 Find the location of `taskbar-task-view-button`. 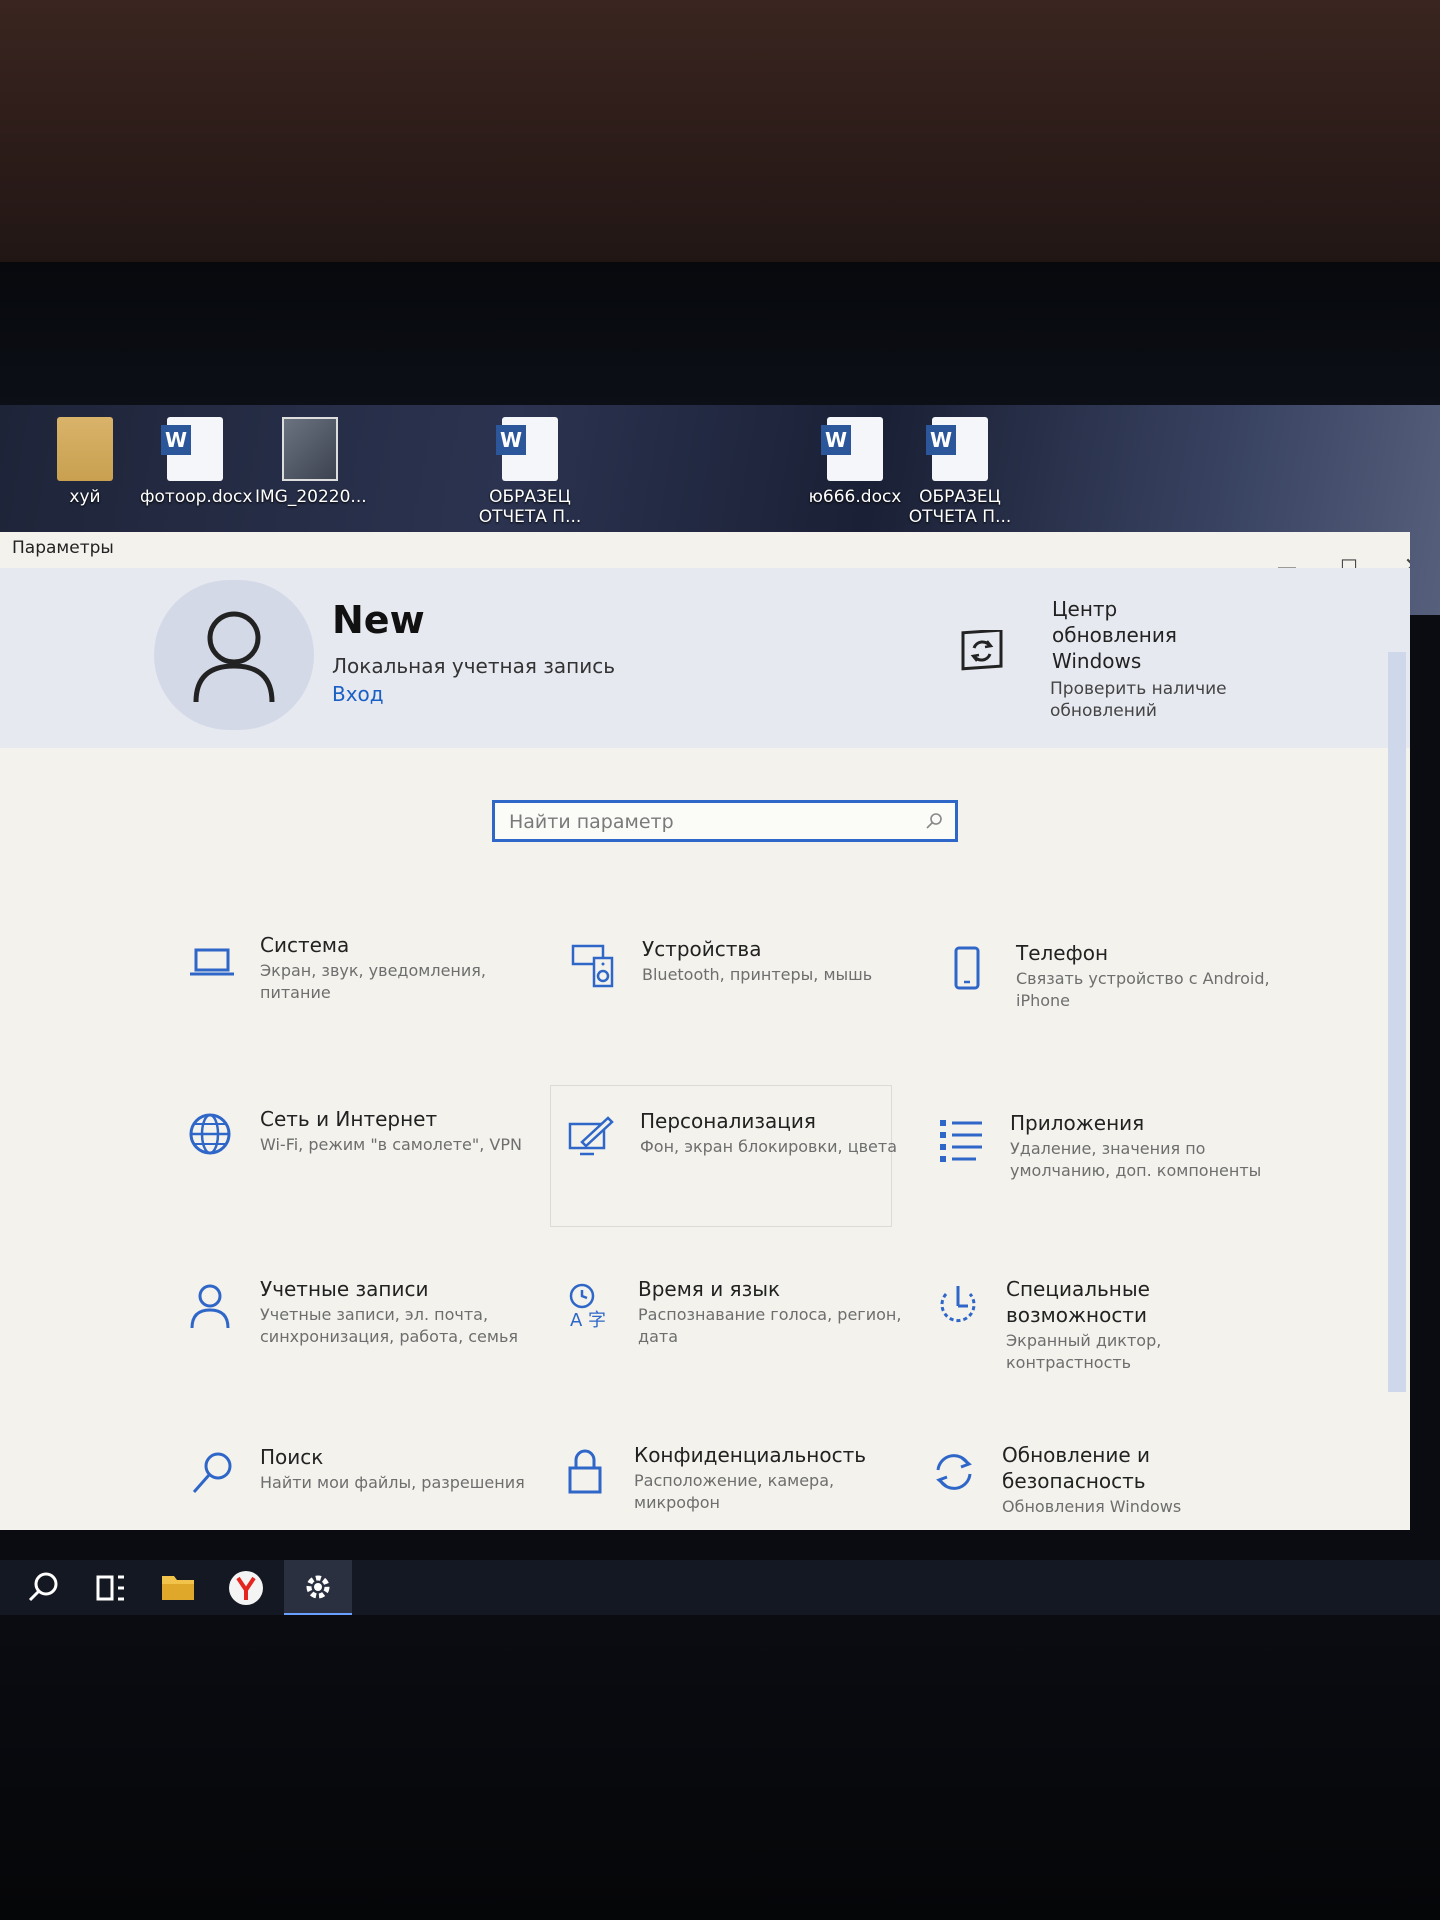

taskbar-task-view-button is located at coordinates (110, 1588).